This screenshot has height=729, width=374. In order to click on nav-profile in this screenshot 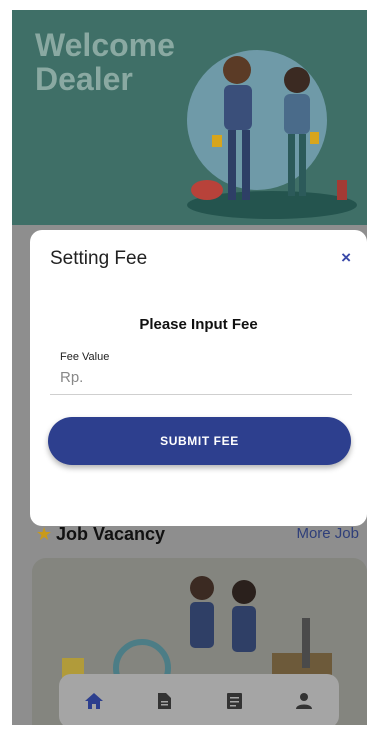, I will do `click(304, 701)`.